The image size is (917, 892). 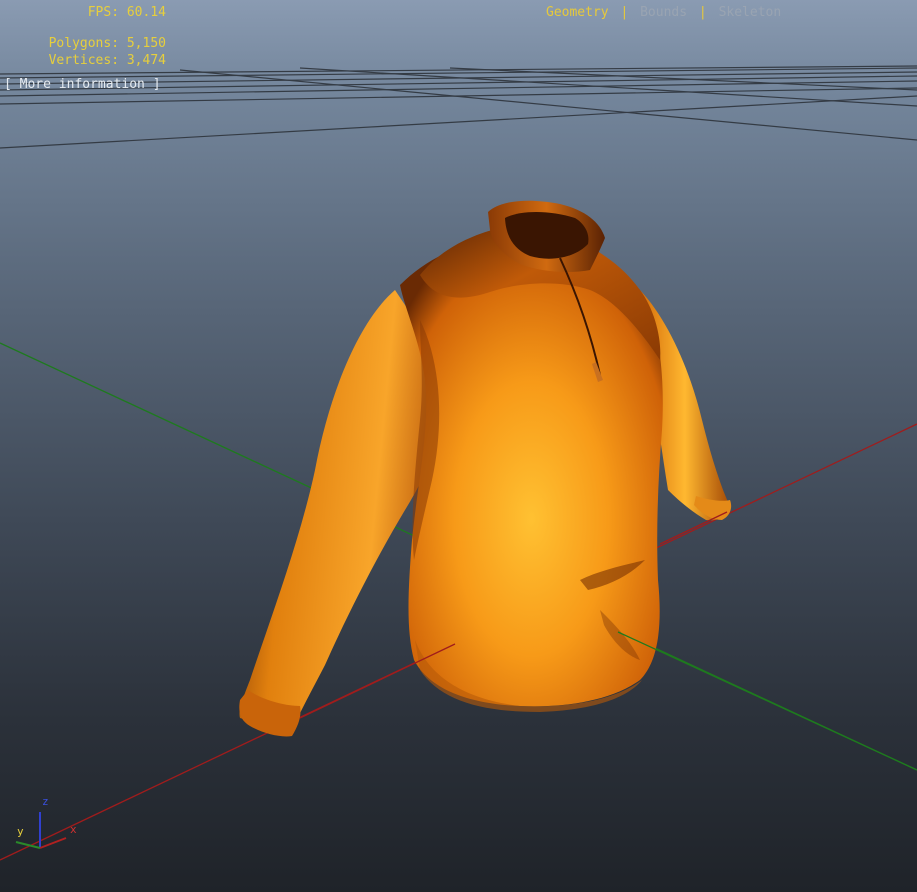 I want to click on tab-skeleton: Skeleton, so click(x=750, y=12).